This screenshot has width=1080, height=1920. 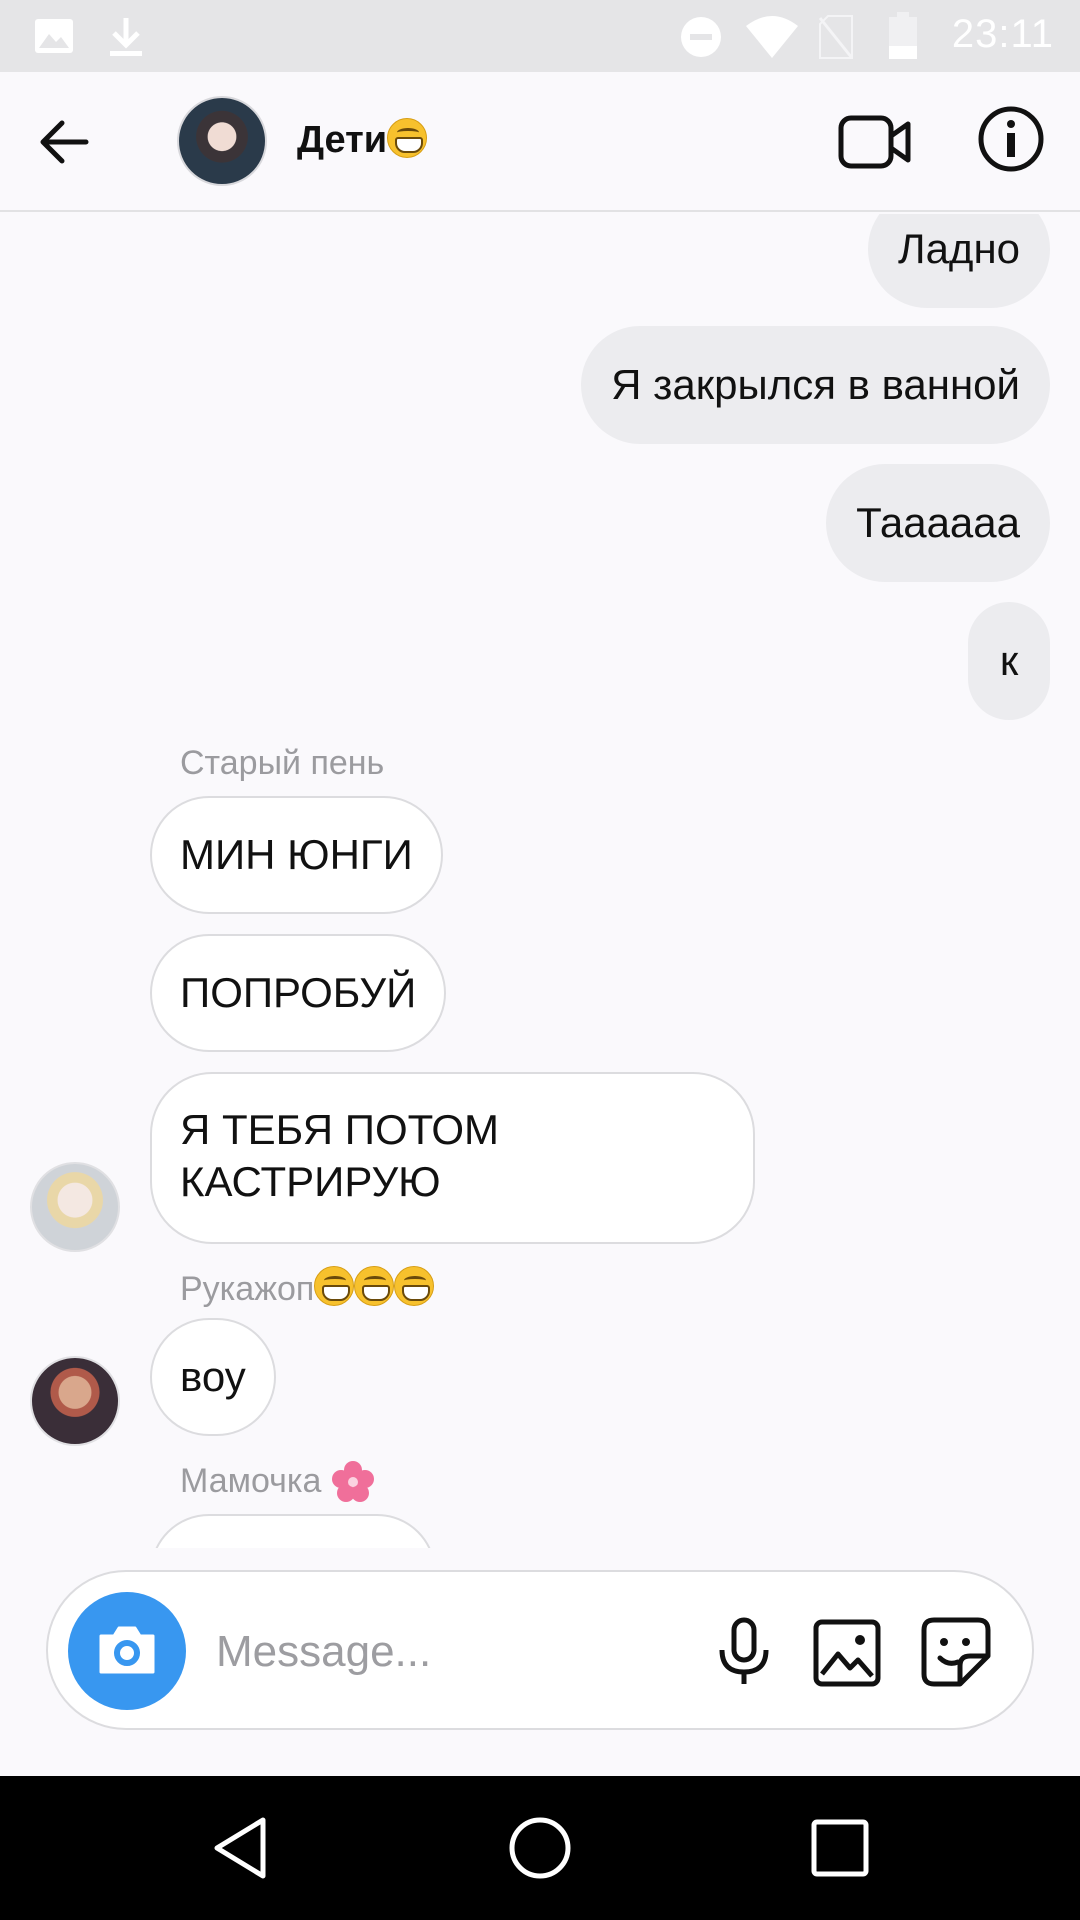 I want to click on message-composer, so click(x=540, y=1650).